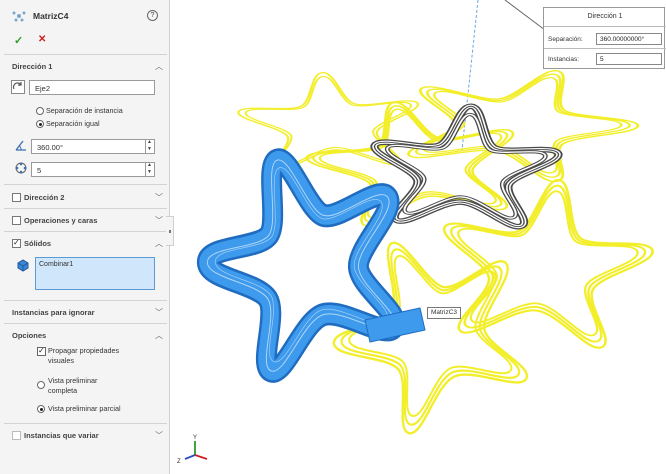 The height and width of the screenshot is (474, 666). Describe the element at coordinates (179, 462) in the screenshot. I see `svg-text: Z` at that location.